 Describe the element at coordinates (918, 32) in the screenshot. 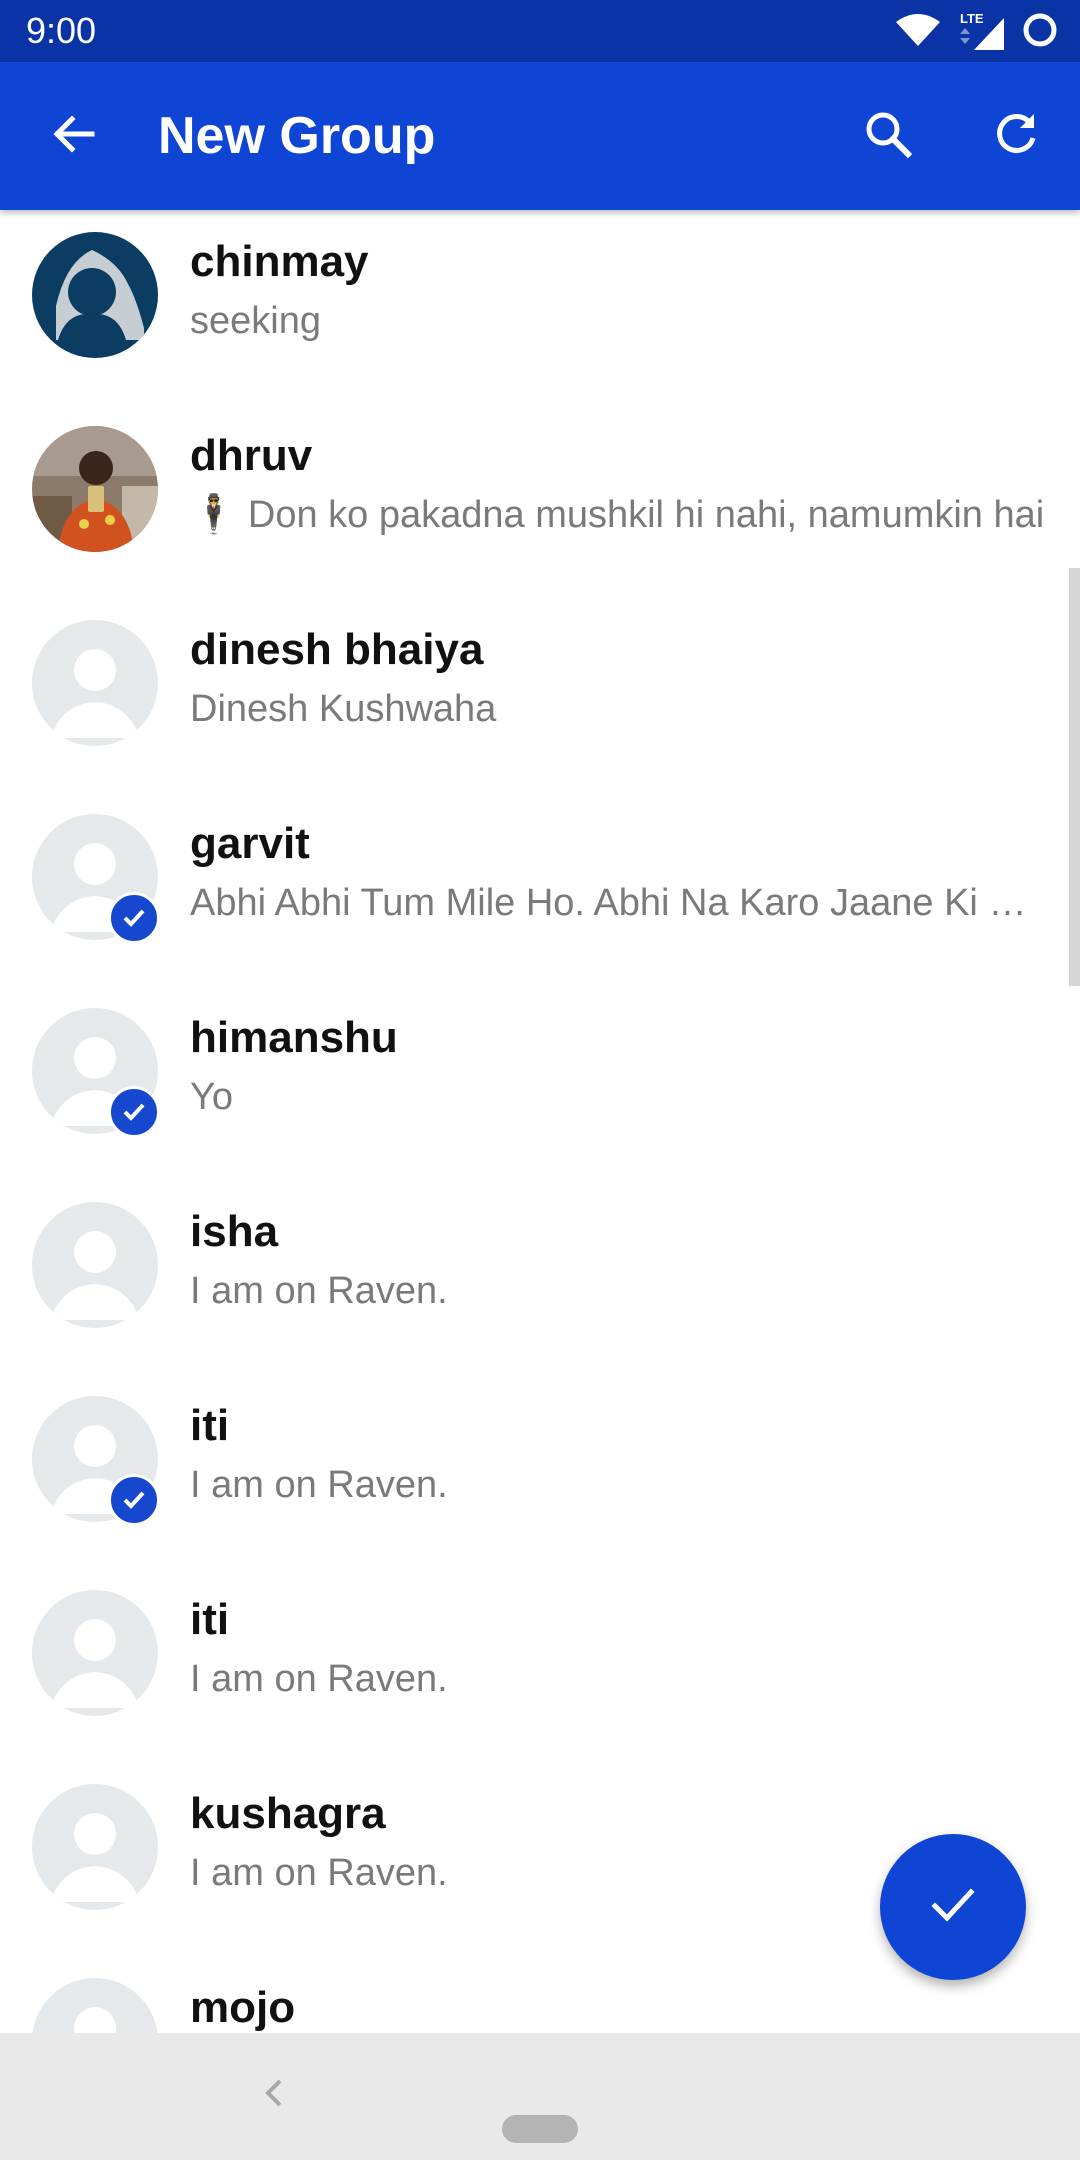

I see `wifi-icon` at that location.